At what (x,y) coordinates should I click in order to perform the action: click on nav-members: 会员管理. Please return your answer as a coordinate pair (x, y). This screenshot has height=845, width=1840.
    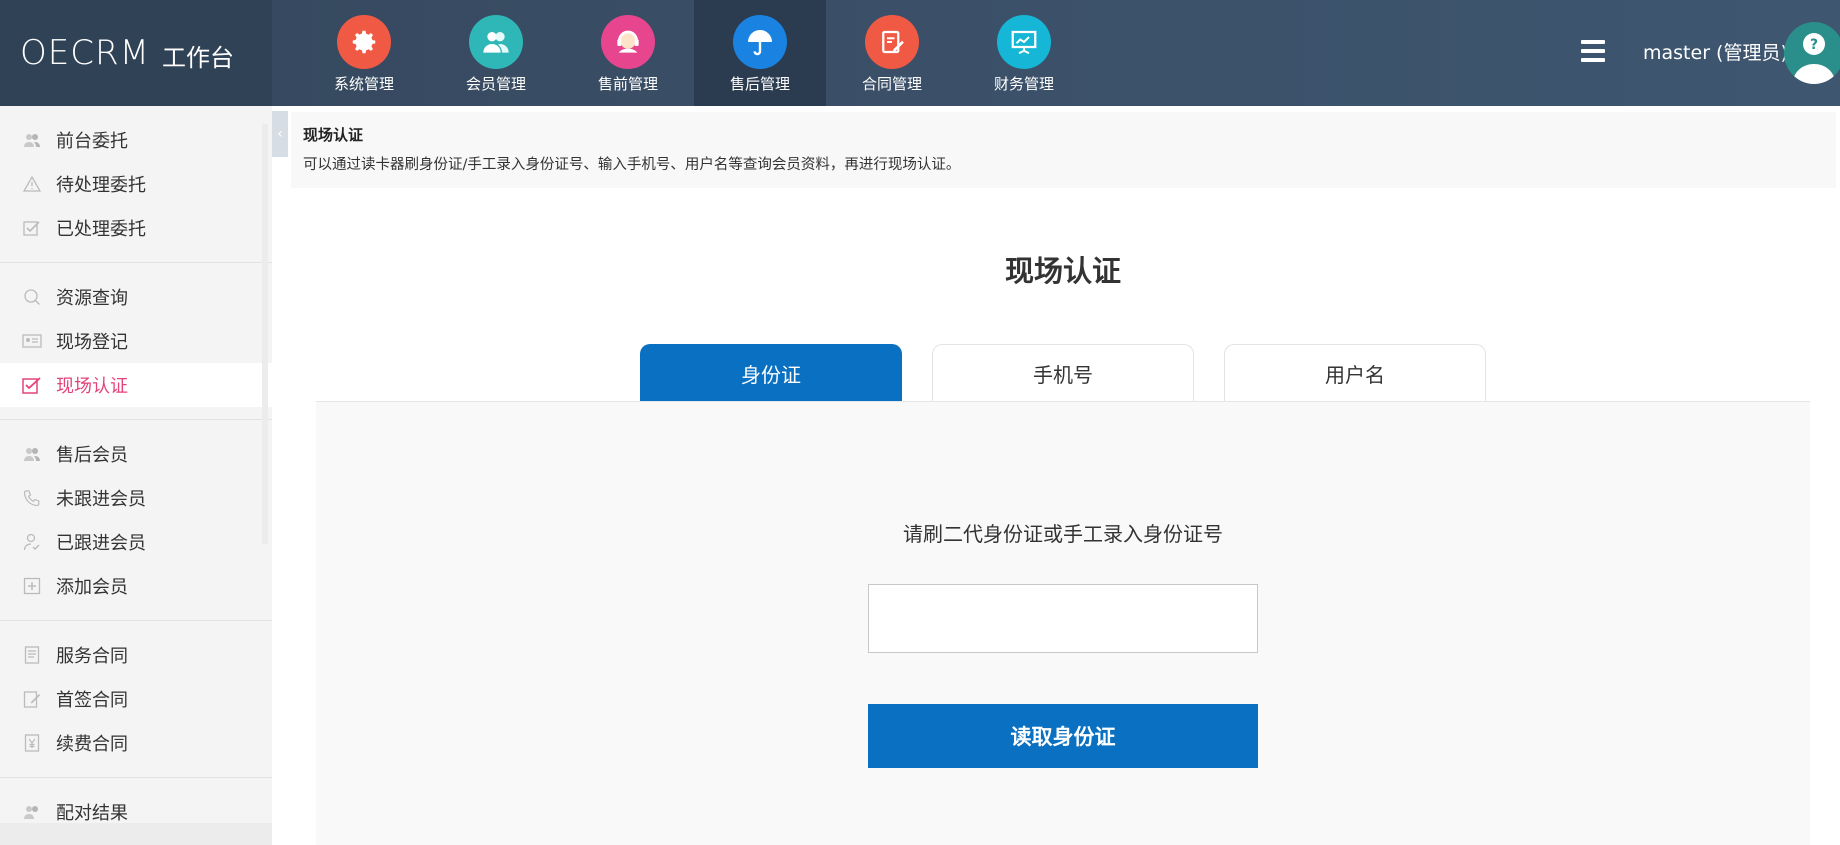
    Looking at the image, I should click on (496, 53).